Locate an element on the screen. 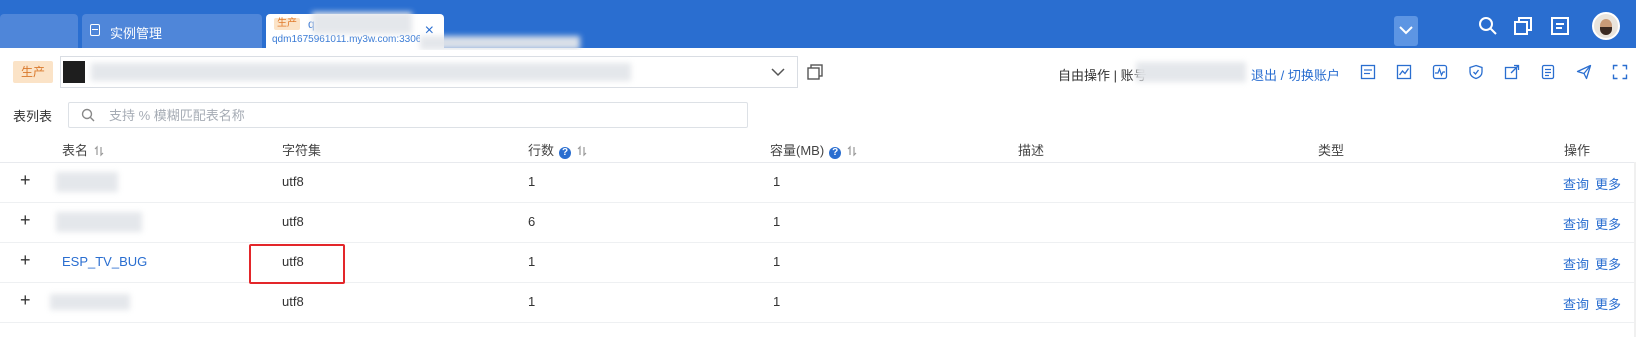  table-search-box is located at coordinates (408, 115).